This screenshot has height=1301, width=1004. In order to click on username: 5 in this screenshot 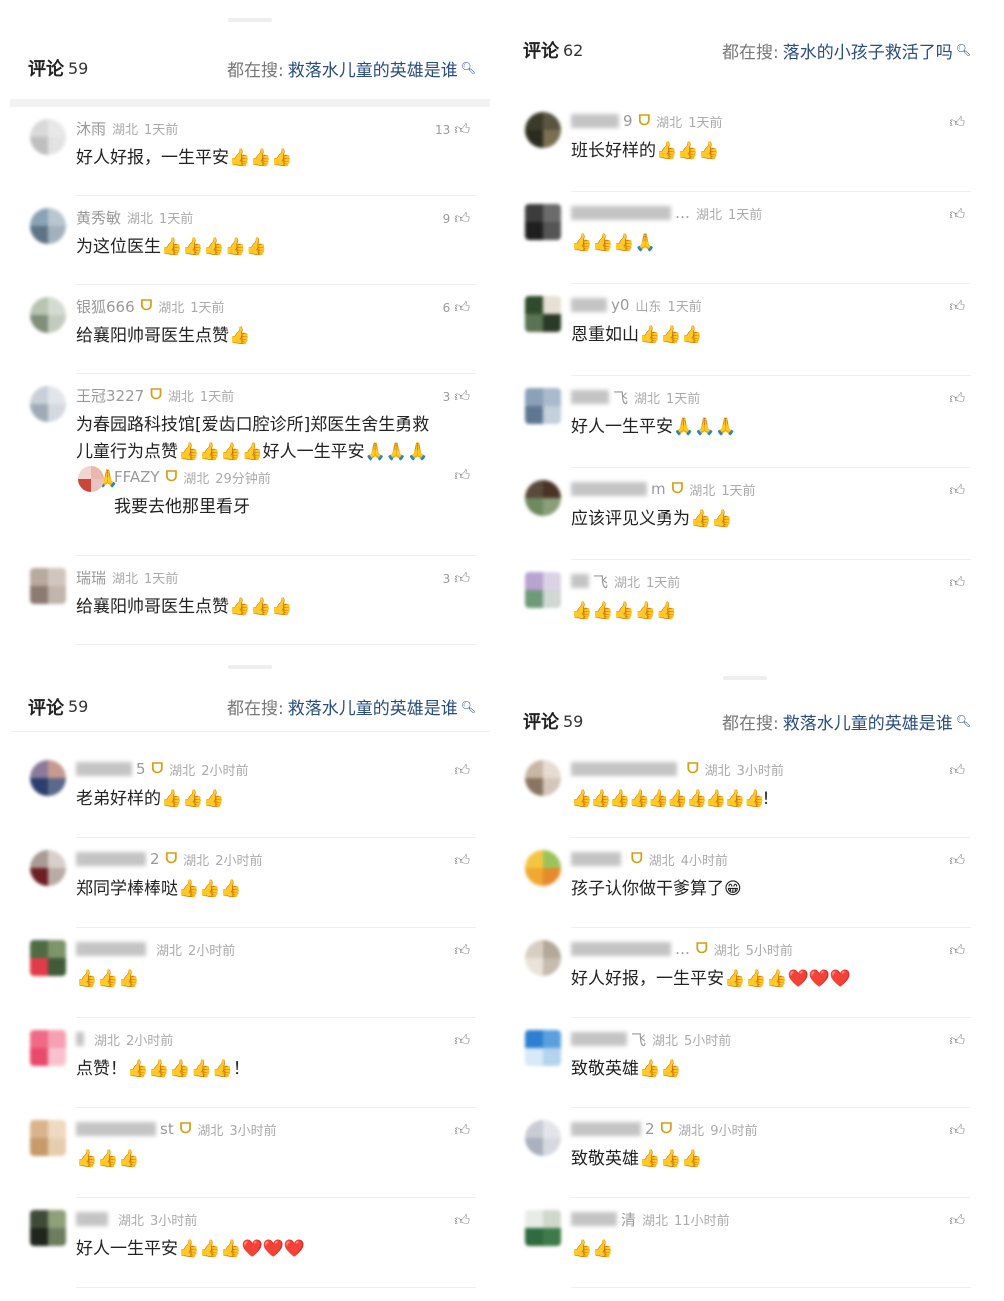, I will do `click(141, 769)`.